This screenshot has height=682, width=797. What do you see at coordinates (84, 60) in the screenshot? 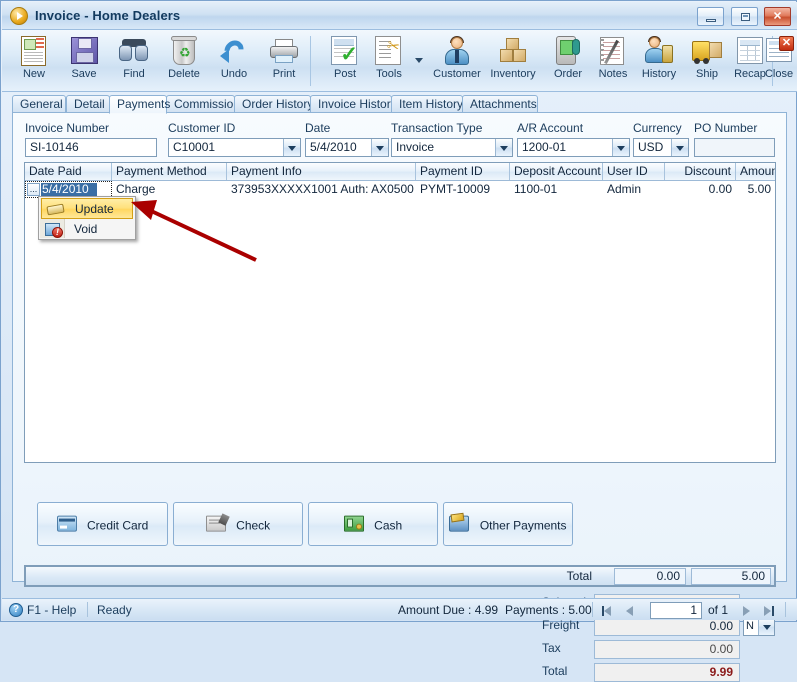
I see `toolbar-button-save: Save` at bounding box center [84, 60].